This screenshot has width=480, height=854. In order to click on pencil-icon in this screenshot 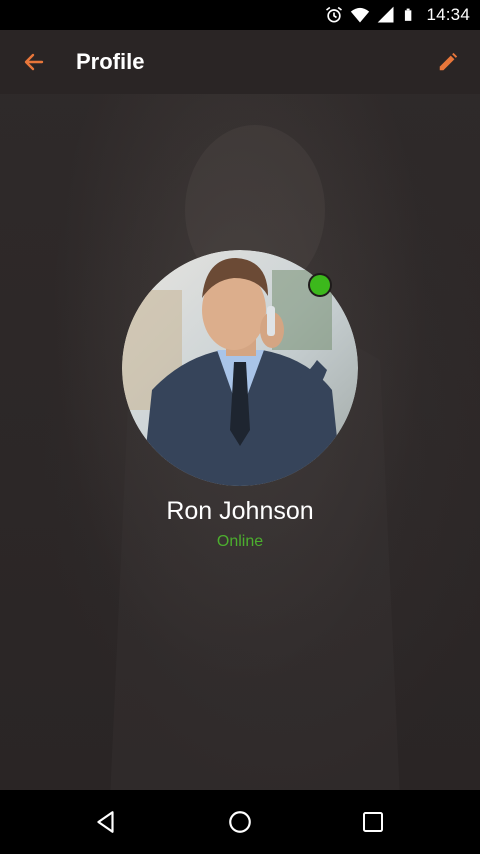, I will do `click(448, 61)`.